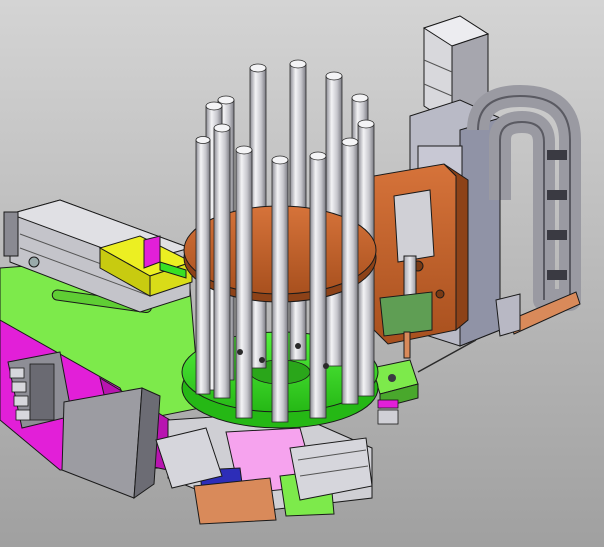 Image resolution: width=604 pixels, height=547 pixels. What do you see at coordinates (40, 390) in the screenshot?
I see `solenoid-valve-bank` at bounding box center [40, 390].